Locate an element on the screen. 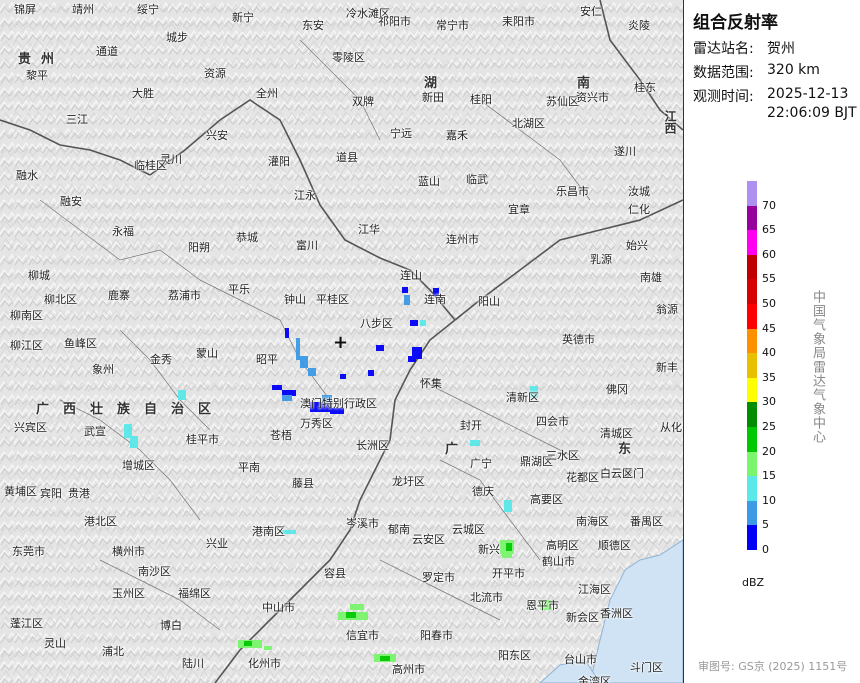 This screenshot has width=860, height=683. place-label: 福绵区 is located at coordinates (194, 593).